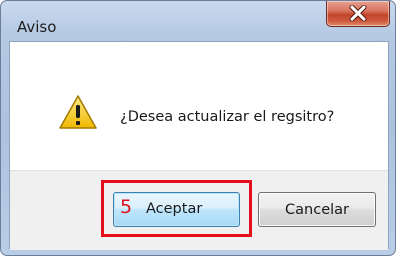 The width and height of the screenshot is (396, 256). I want to click on cancel-button: Cancelar, so click(317, 209).